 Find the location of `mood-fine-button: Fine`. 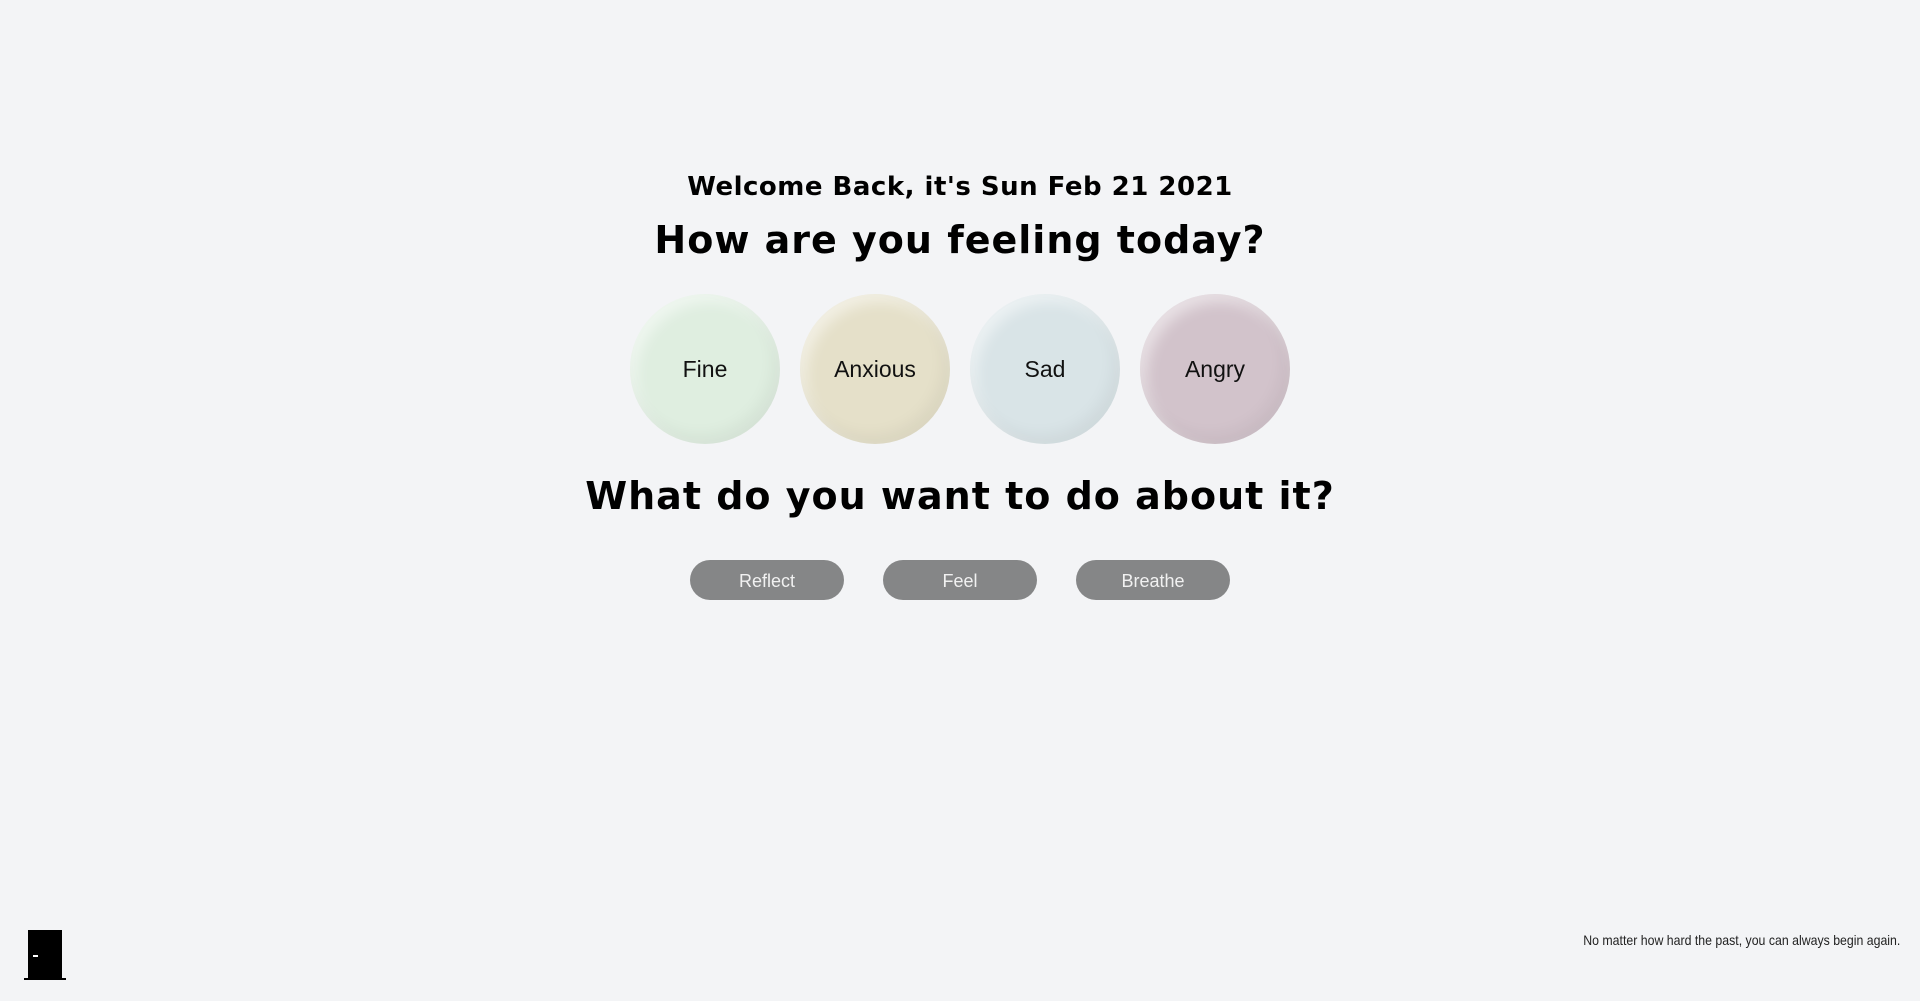

mood-fine-button: Fine is located at coordinates (705, 369).